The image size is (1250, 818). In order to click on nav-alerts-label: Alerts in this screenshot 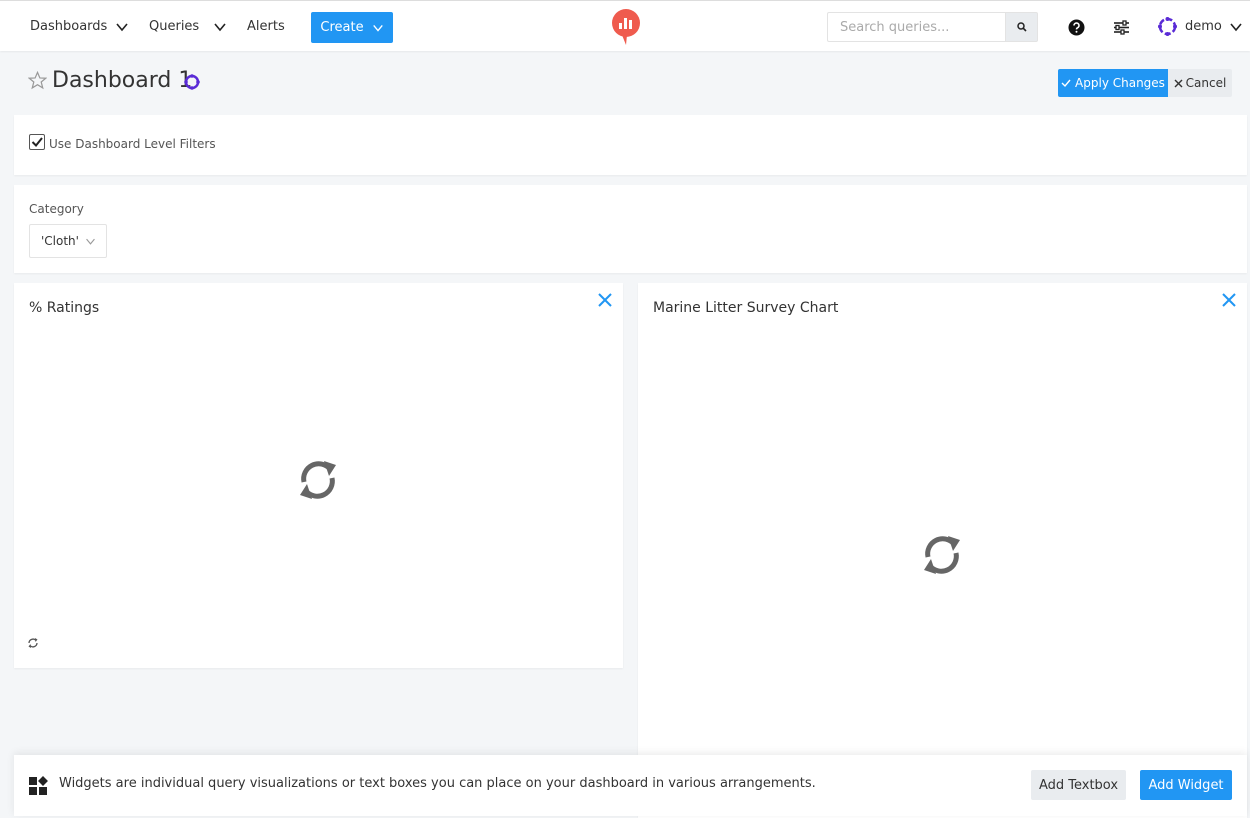, I will do `click(266, 26)`.